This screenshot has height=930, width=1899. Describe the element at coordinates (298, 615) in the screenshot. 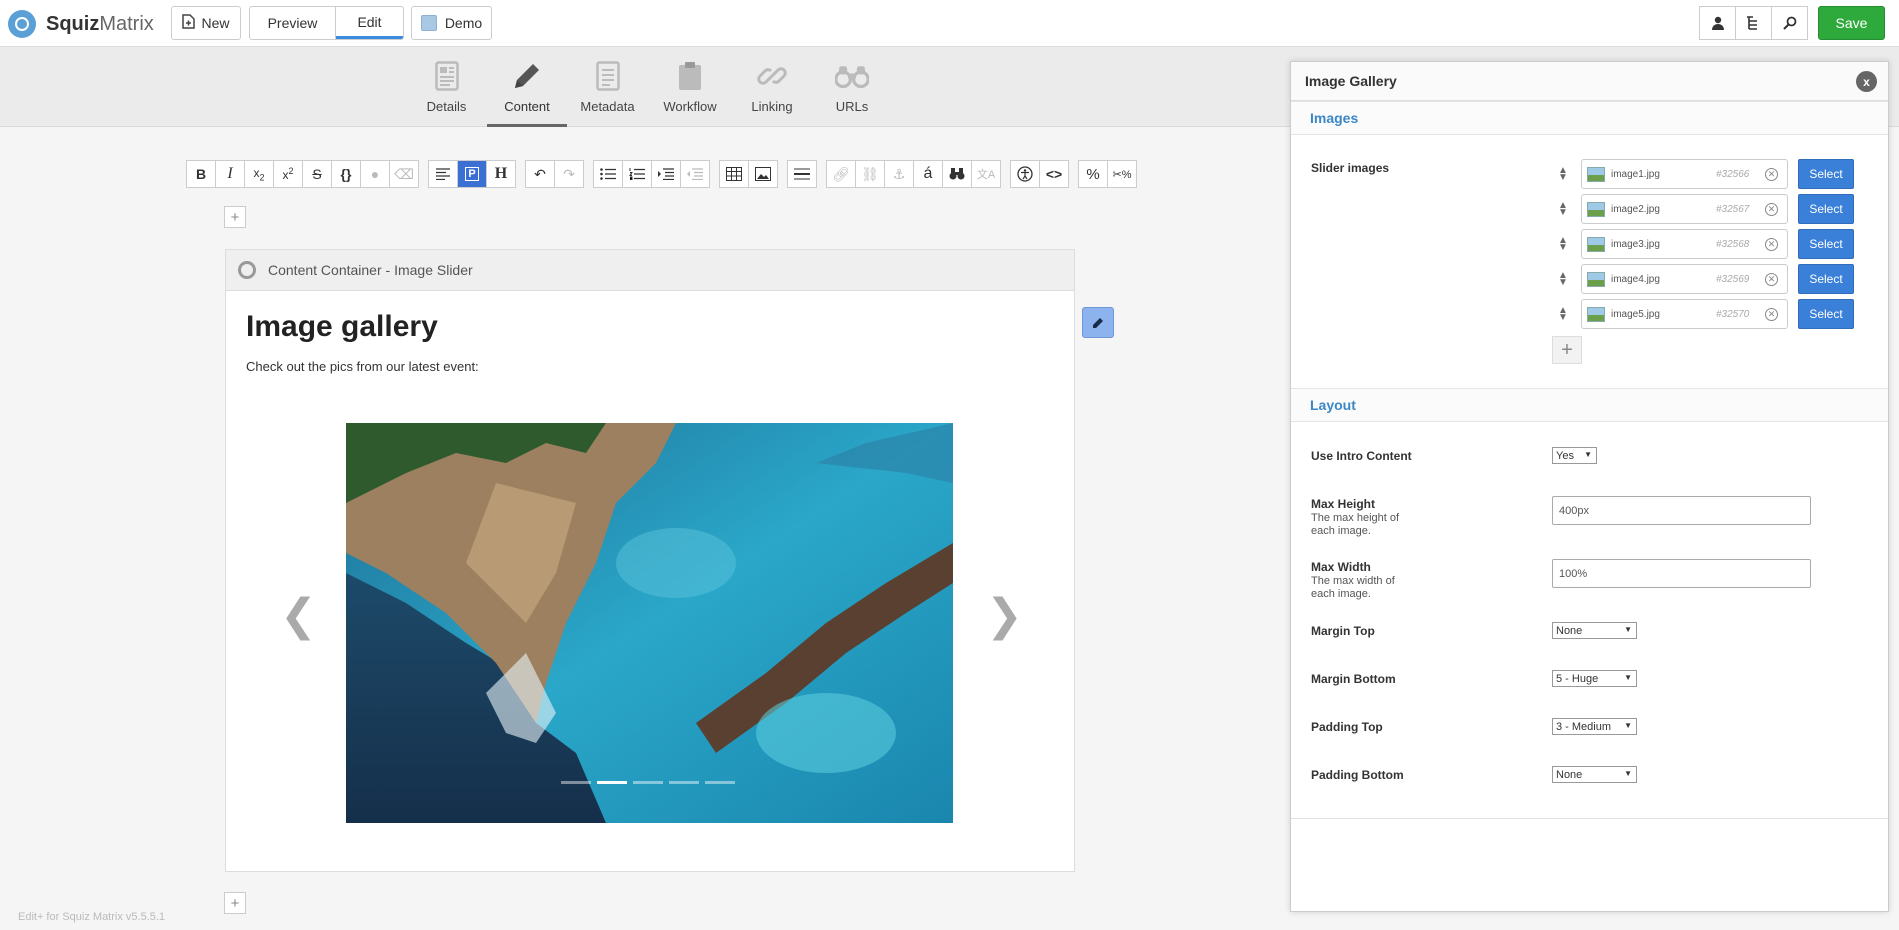

I see `previous-slide-arrow: ❮` at that location.